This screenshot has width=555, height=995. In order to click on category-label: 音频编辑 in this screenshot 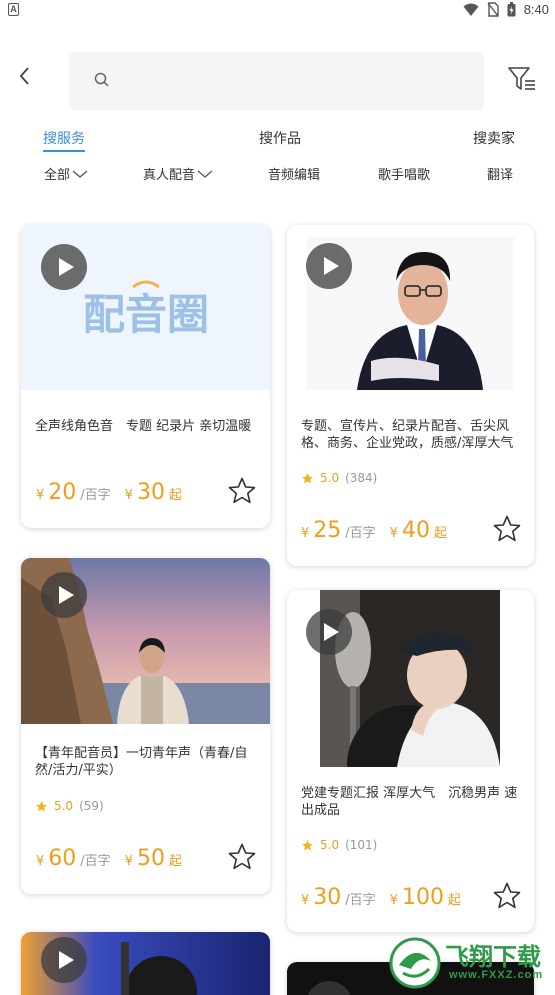, I will do `click(294, 175)`.